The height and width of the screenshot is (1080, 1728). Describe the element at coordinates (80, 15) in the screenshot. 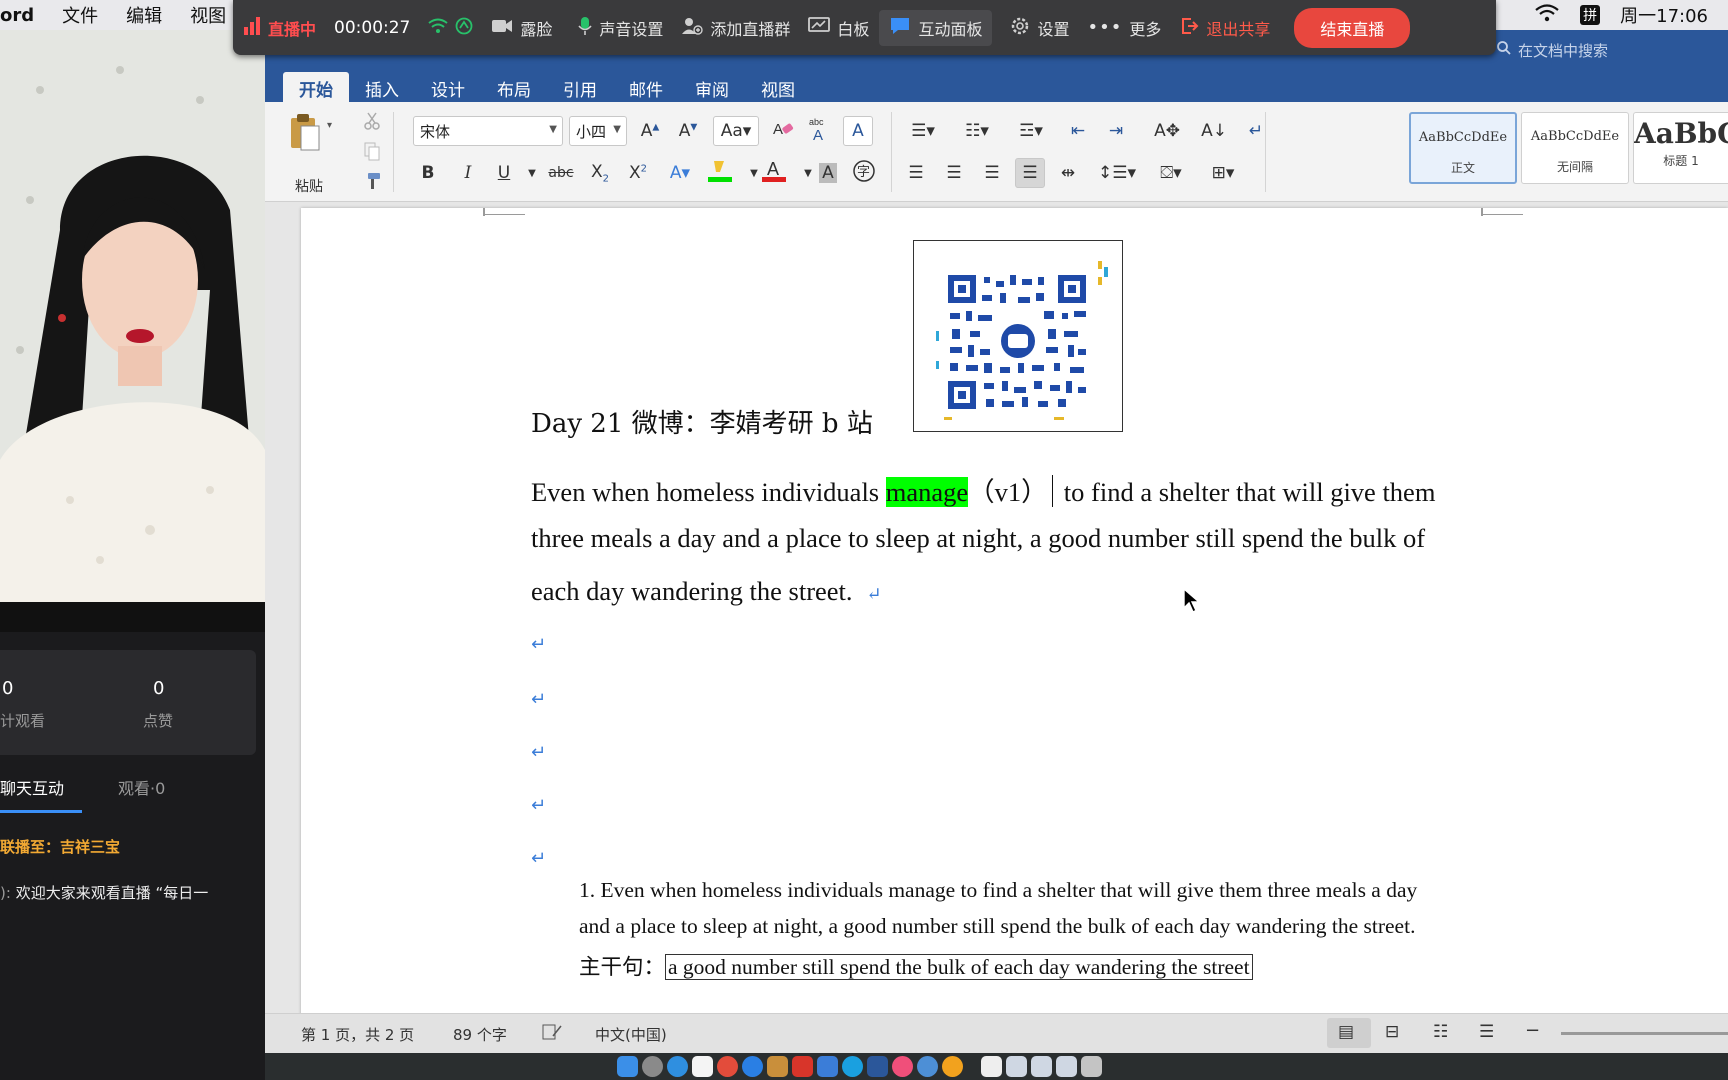

I see `menu-file: 文件` at that location.